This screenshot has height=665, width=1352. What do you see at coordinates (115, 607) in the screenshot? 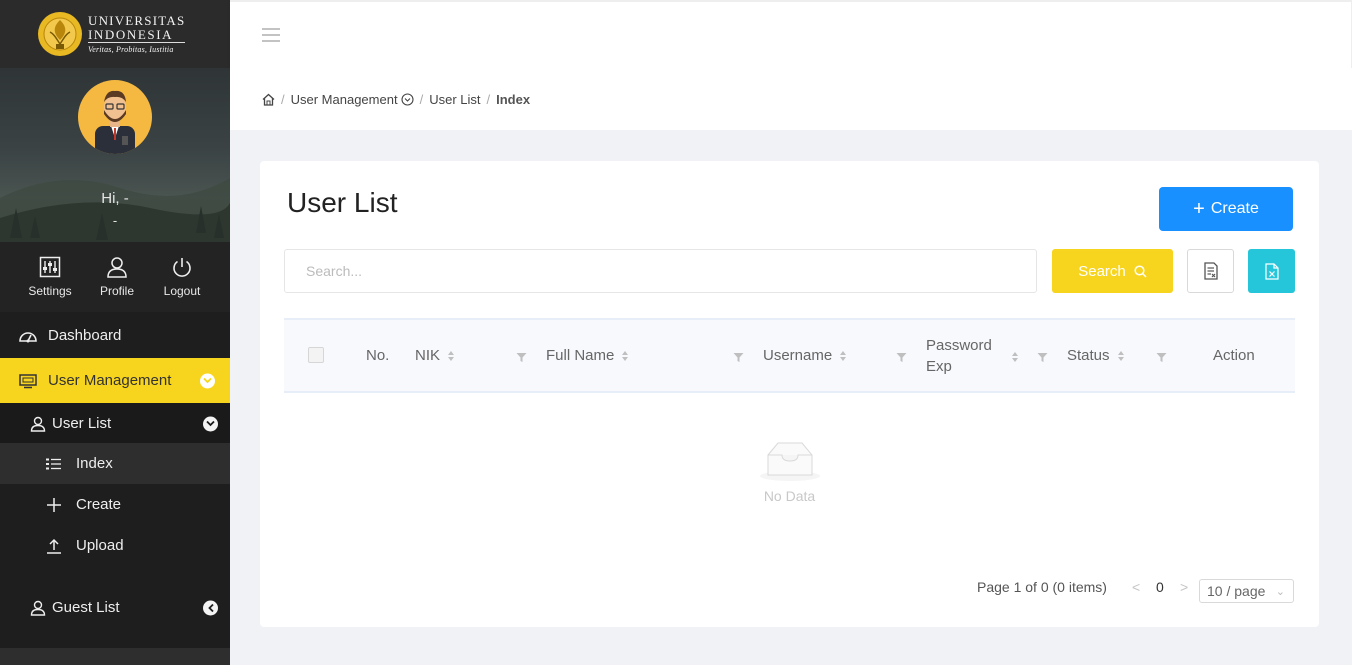
I see `sidebar-item-guest-list: Guest List` at bounding box center [115, 607].